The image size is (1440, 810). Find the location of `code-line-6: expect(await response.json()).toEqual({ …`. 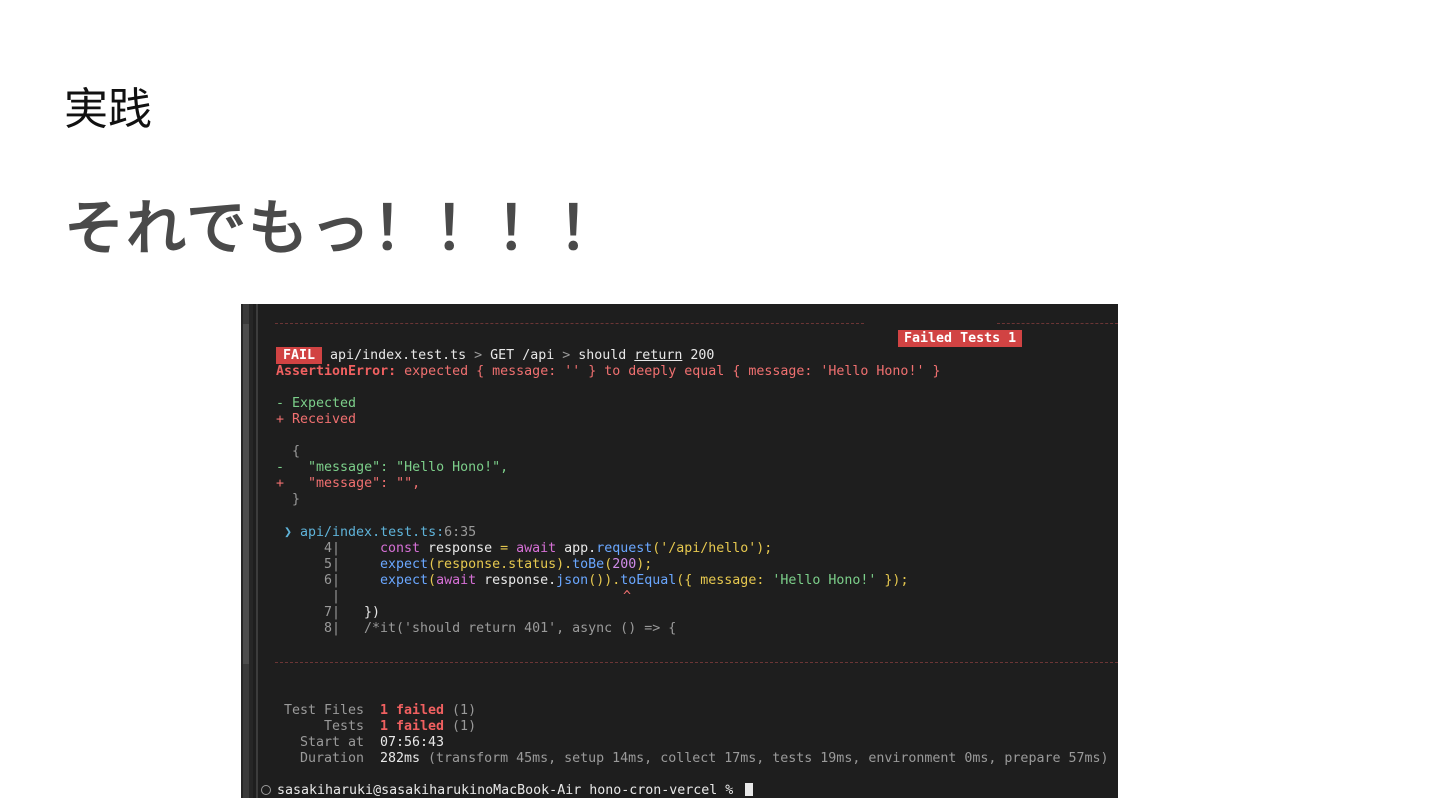

code-line-6: expect(await response.json()).toEqual({ … is located at coordinates (644, 581).